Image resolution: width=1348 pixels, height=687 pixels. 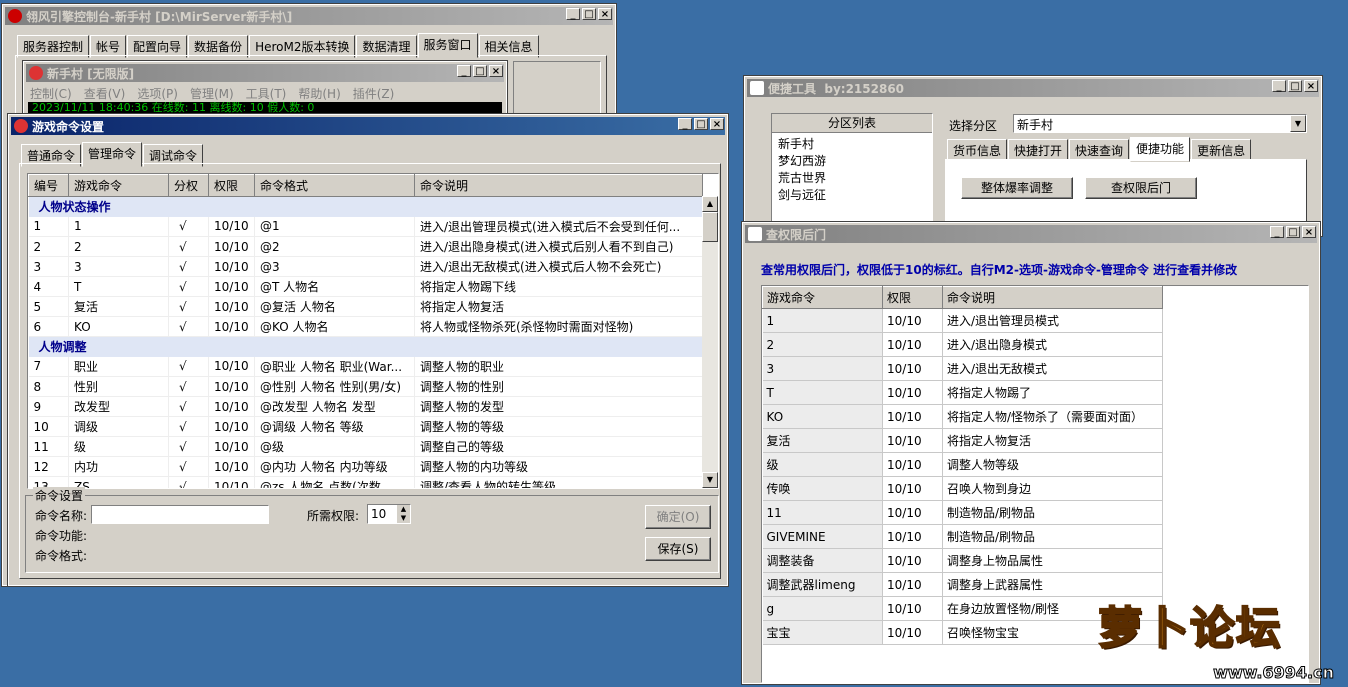 I want to click on command-row: 7 职业 √ 10/10 @职业 人物名 职业(War... 调整人物的职业, so click(x=365, y=366).